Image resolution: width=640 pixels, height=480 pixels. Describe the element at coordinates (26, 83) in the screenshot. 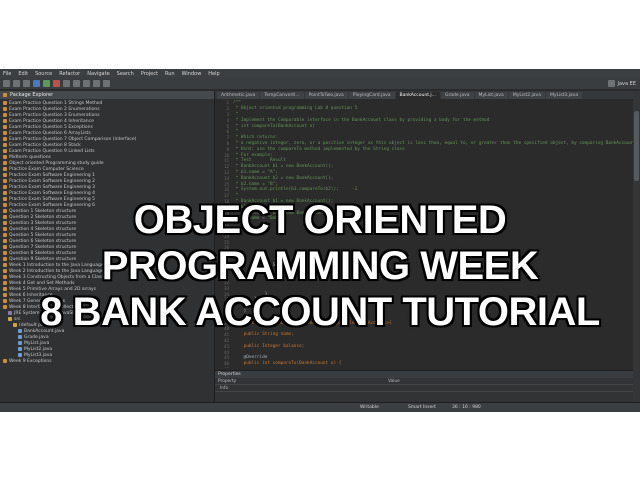

I see `print-icon` at that location.